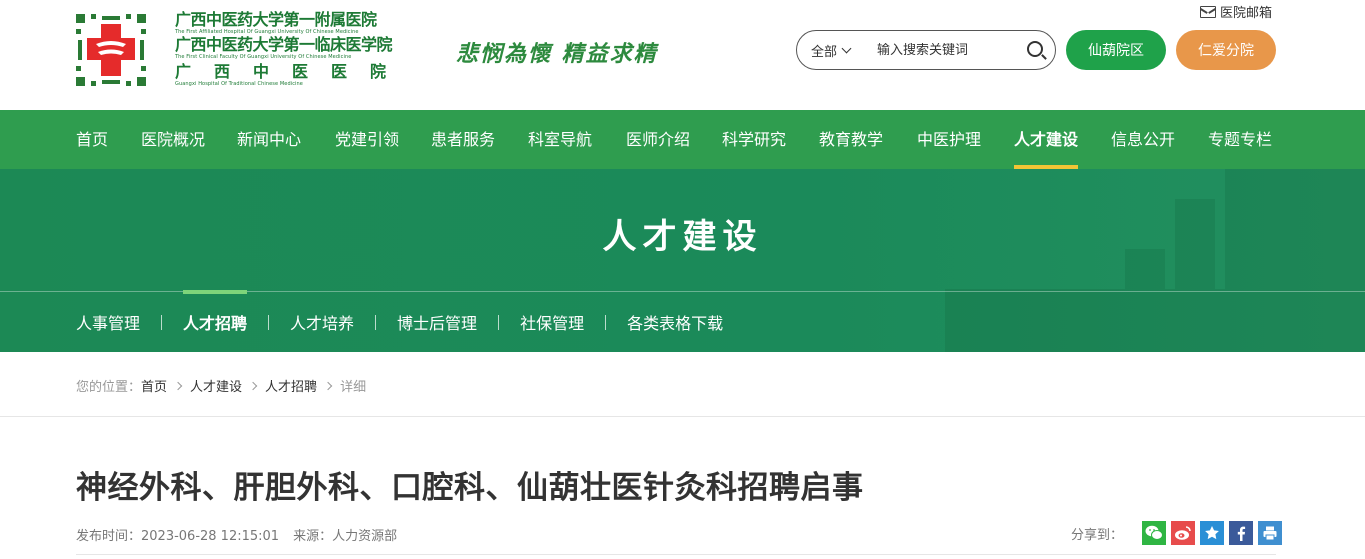 This screenshot has width=1365, height=559. What do you see at coordinates (215, 292) in the screenshot?
I see `subnav-active-indicator` at bounding box center [215, 292].